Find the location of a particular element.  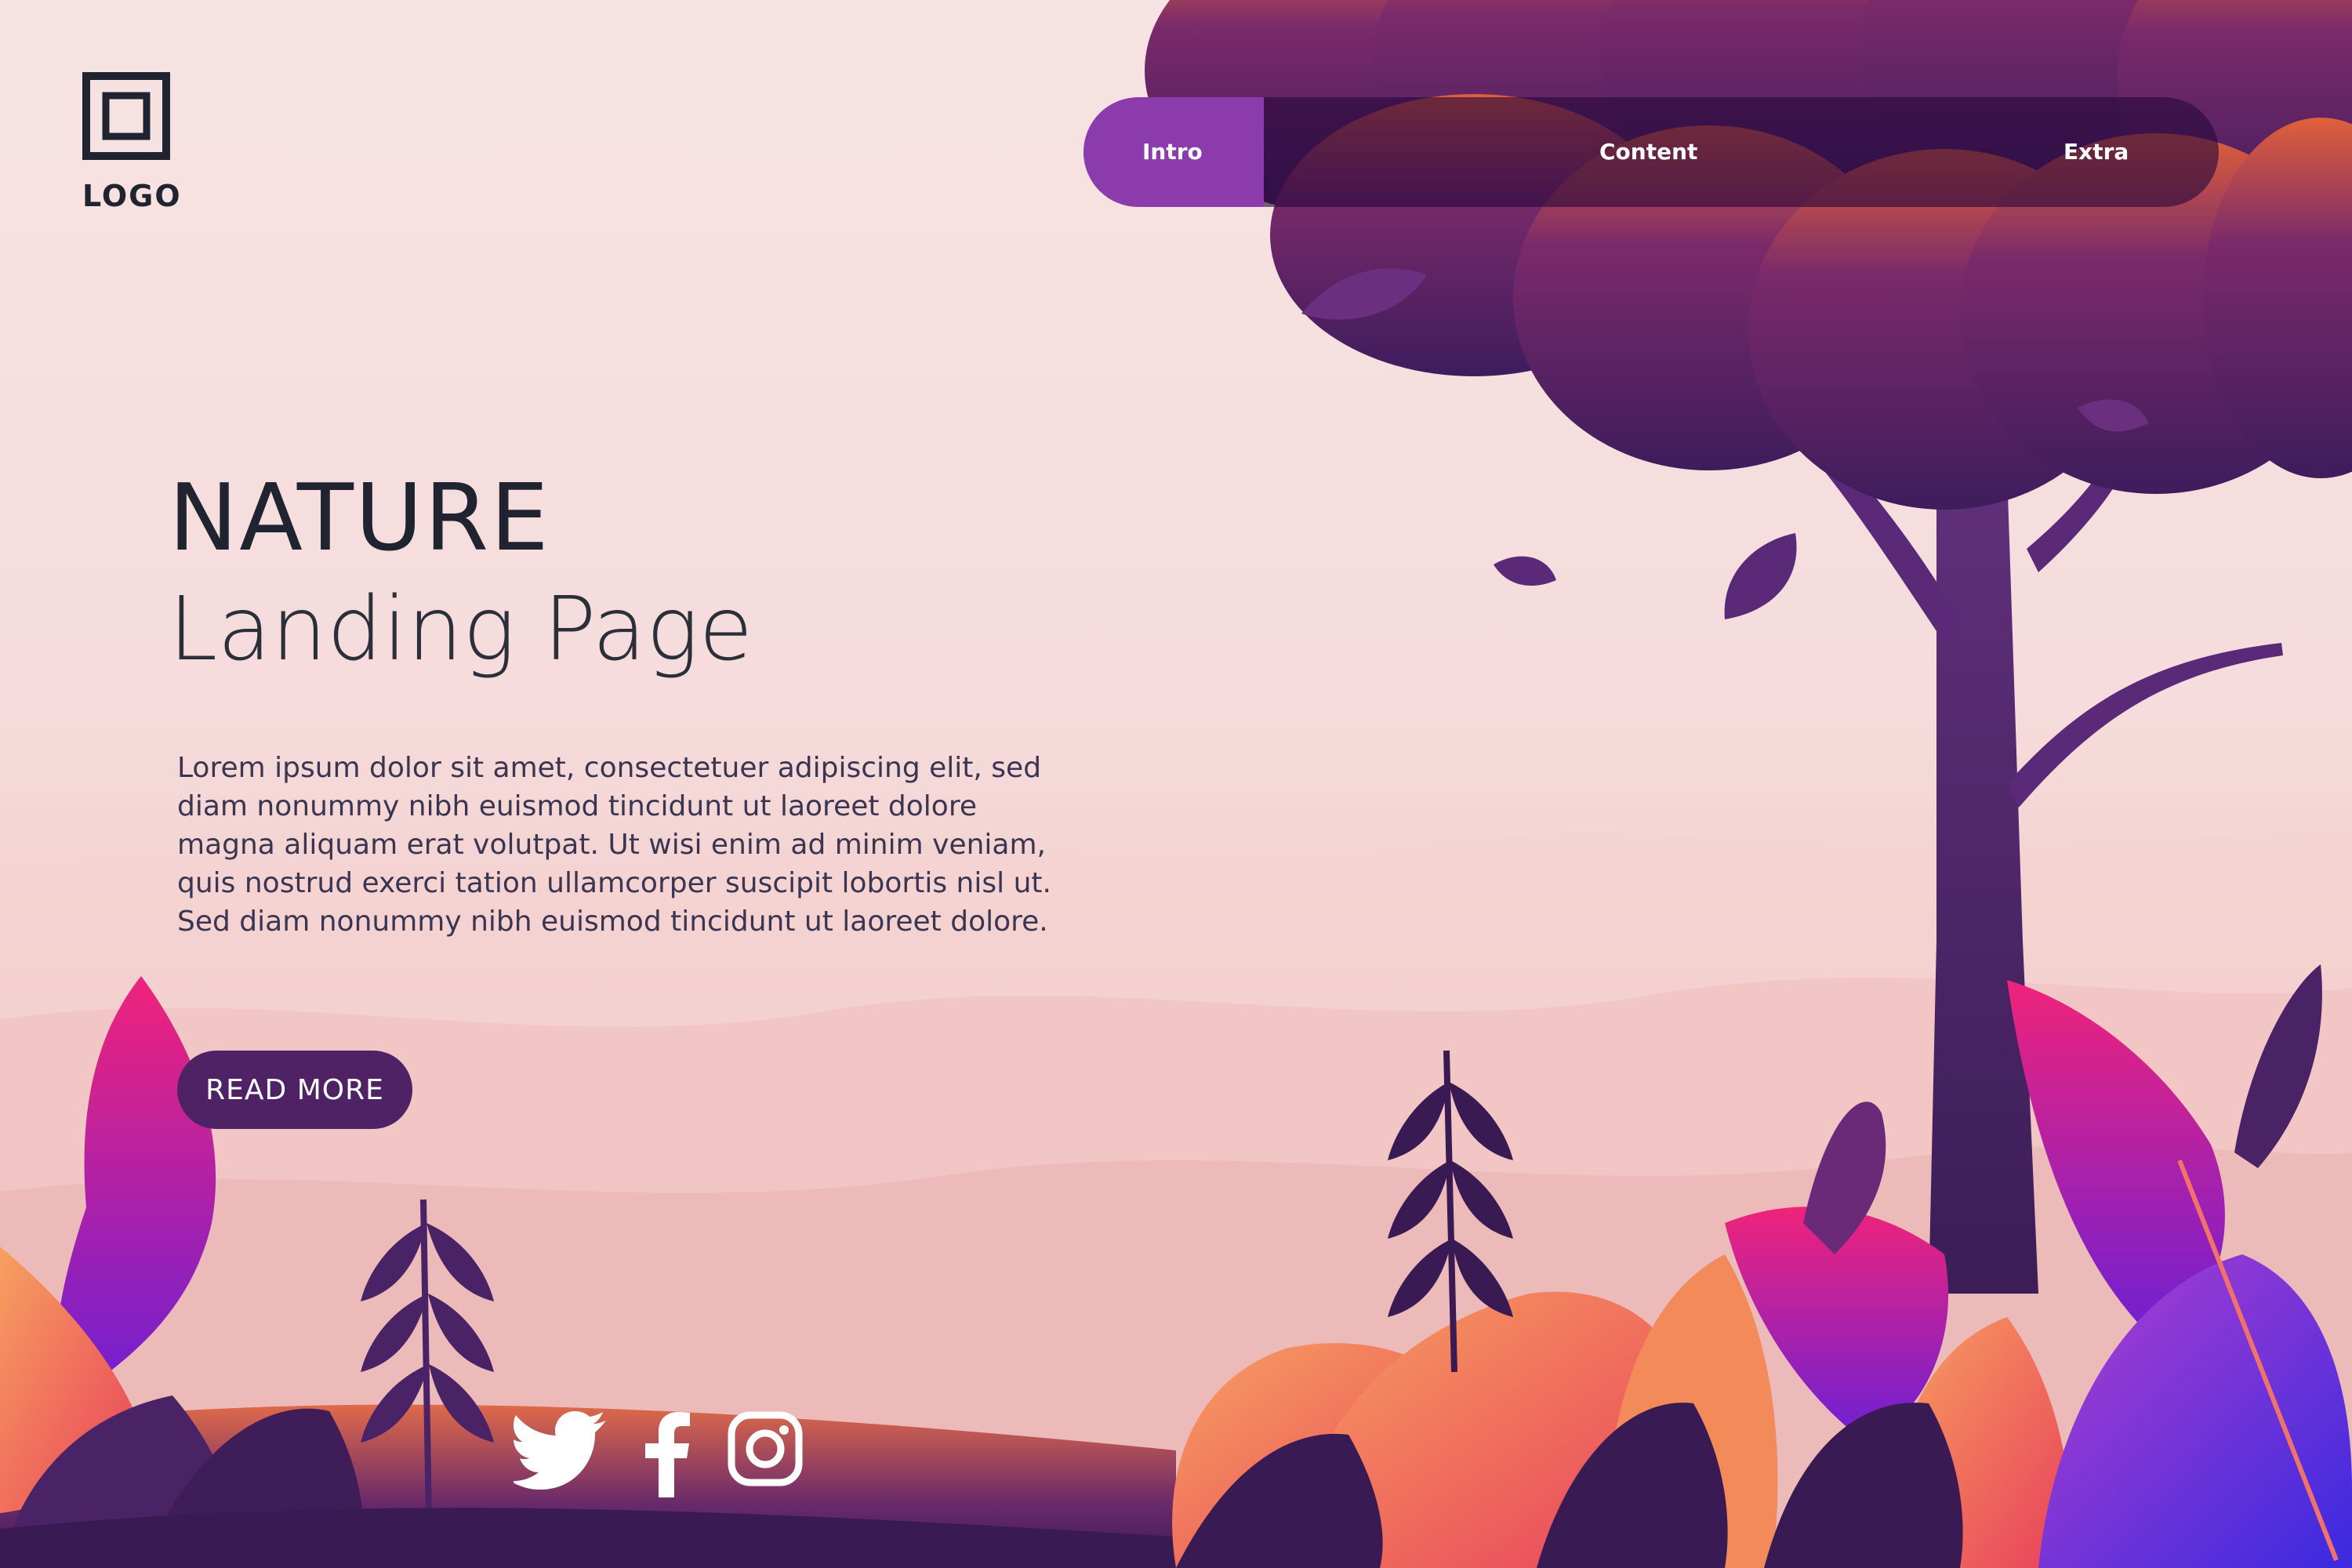

main-nav: Intro Content Extra is located at coordinates (1651, 152).